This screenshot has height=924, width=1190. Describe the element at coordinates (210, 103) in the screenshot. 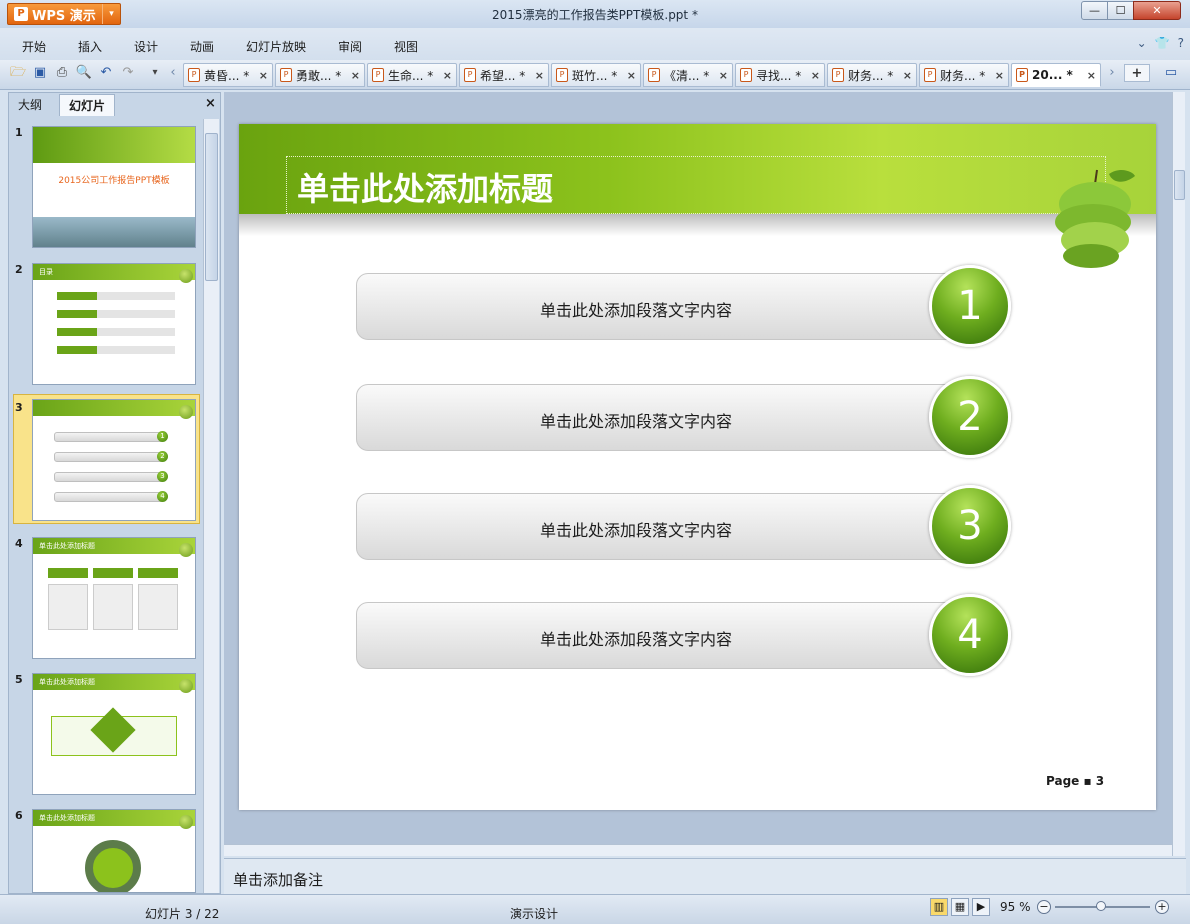

I see `close-panel-icon: ×` at that location.